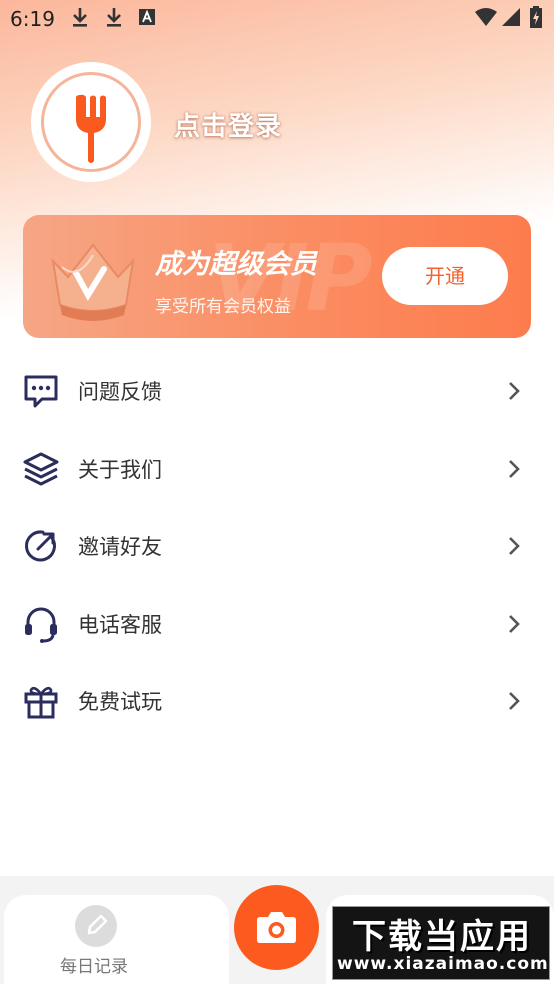 This screenshot has width=554, height=984. I want to click on menu-item-invite: 邀请好友, so click(277, 546).